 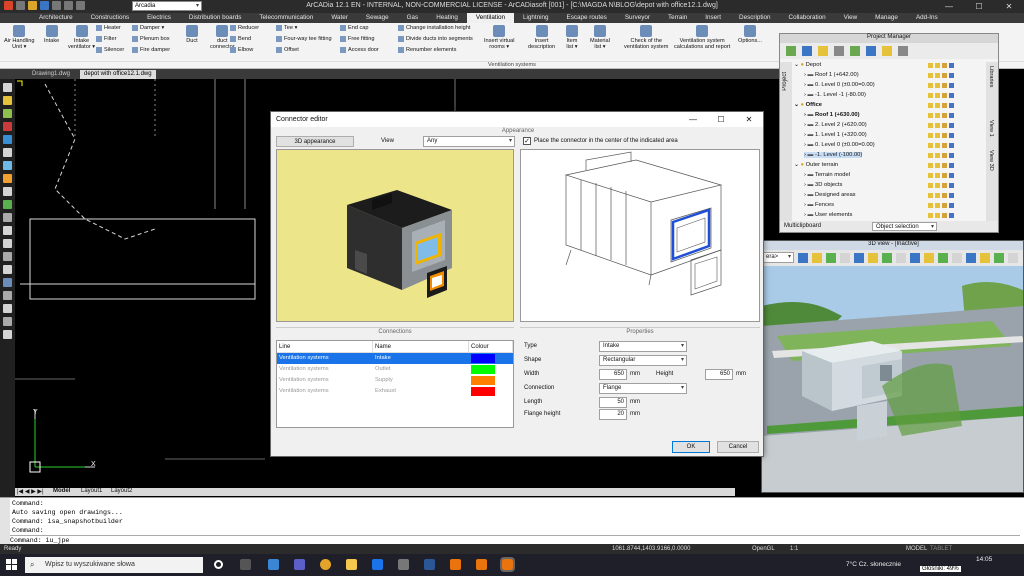 I want to click on tree-item: ⌄ ● Outer terrain, so click(x=816, y=165).